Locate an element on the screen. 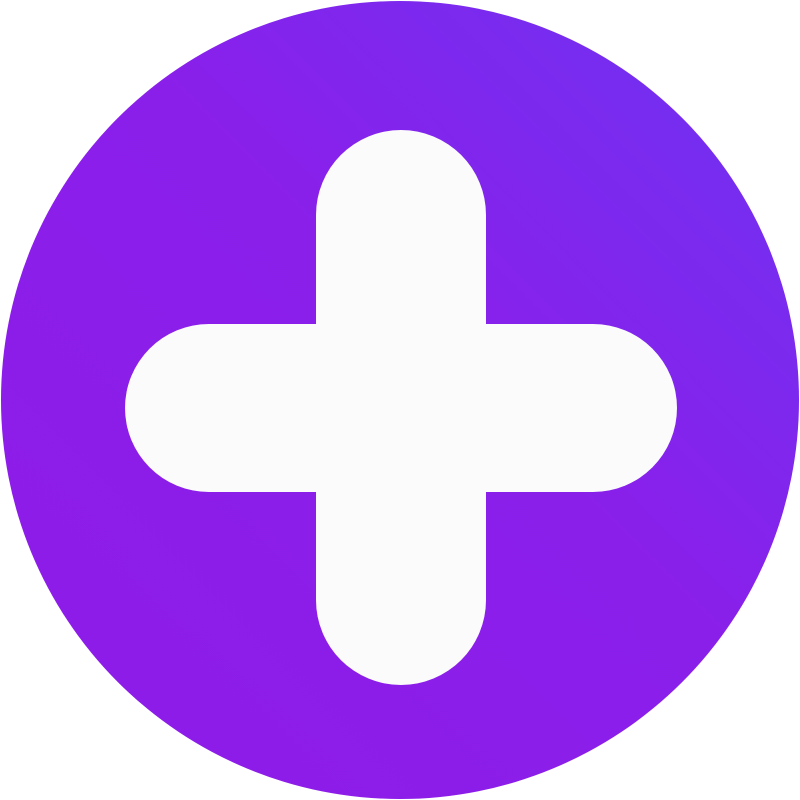 The height and width of the screenshot is (800, 800). plus-icon-horizontal-bar is located at coordinates (401, 408).